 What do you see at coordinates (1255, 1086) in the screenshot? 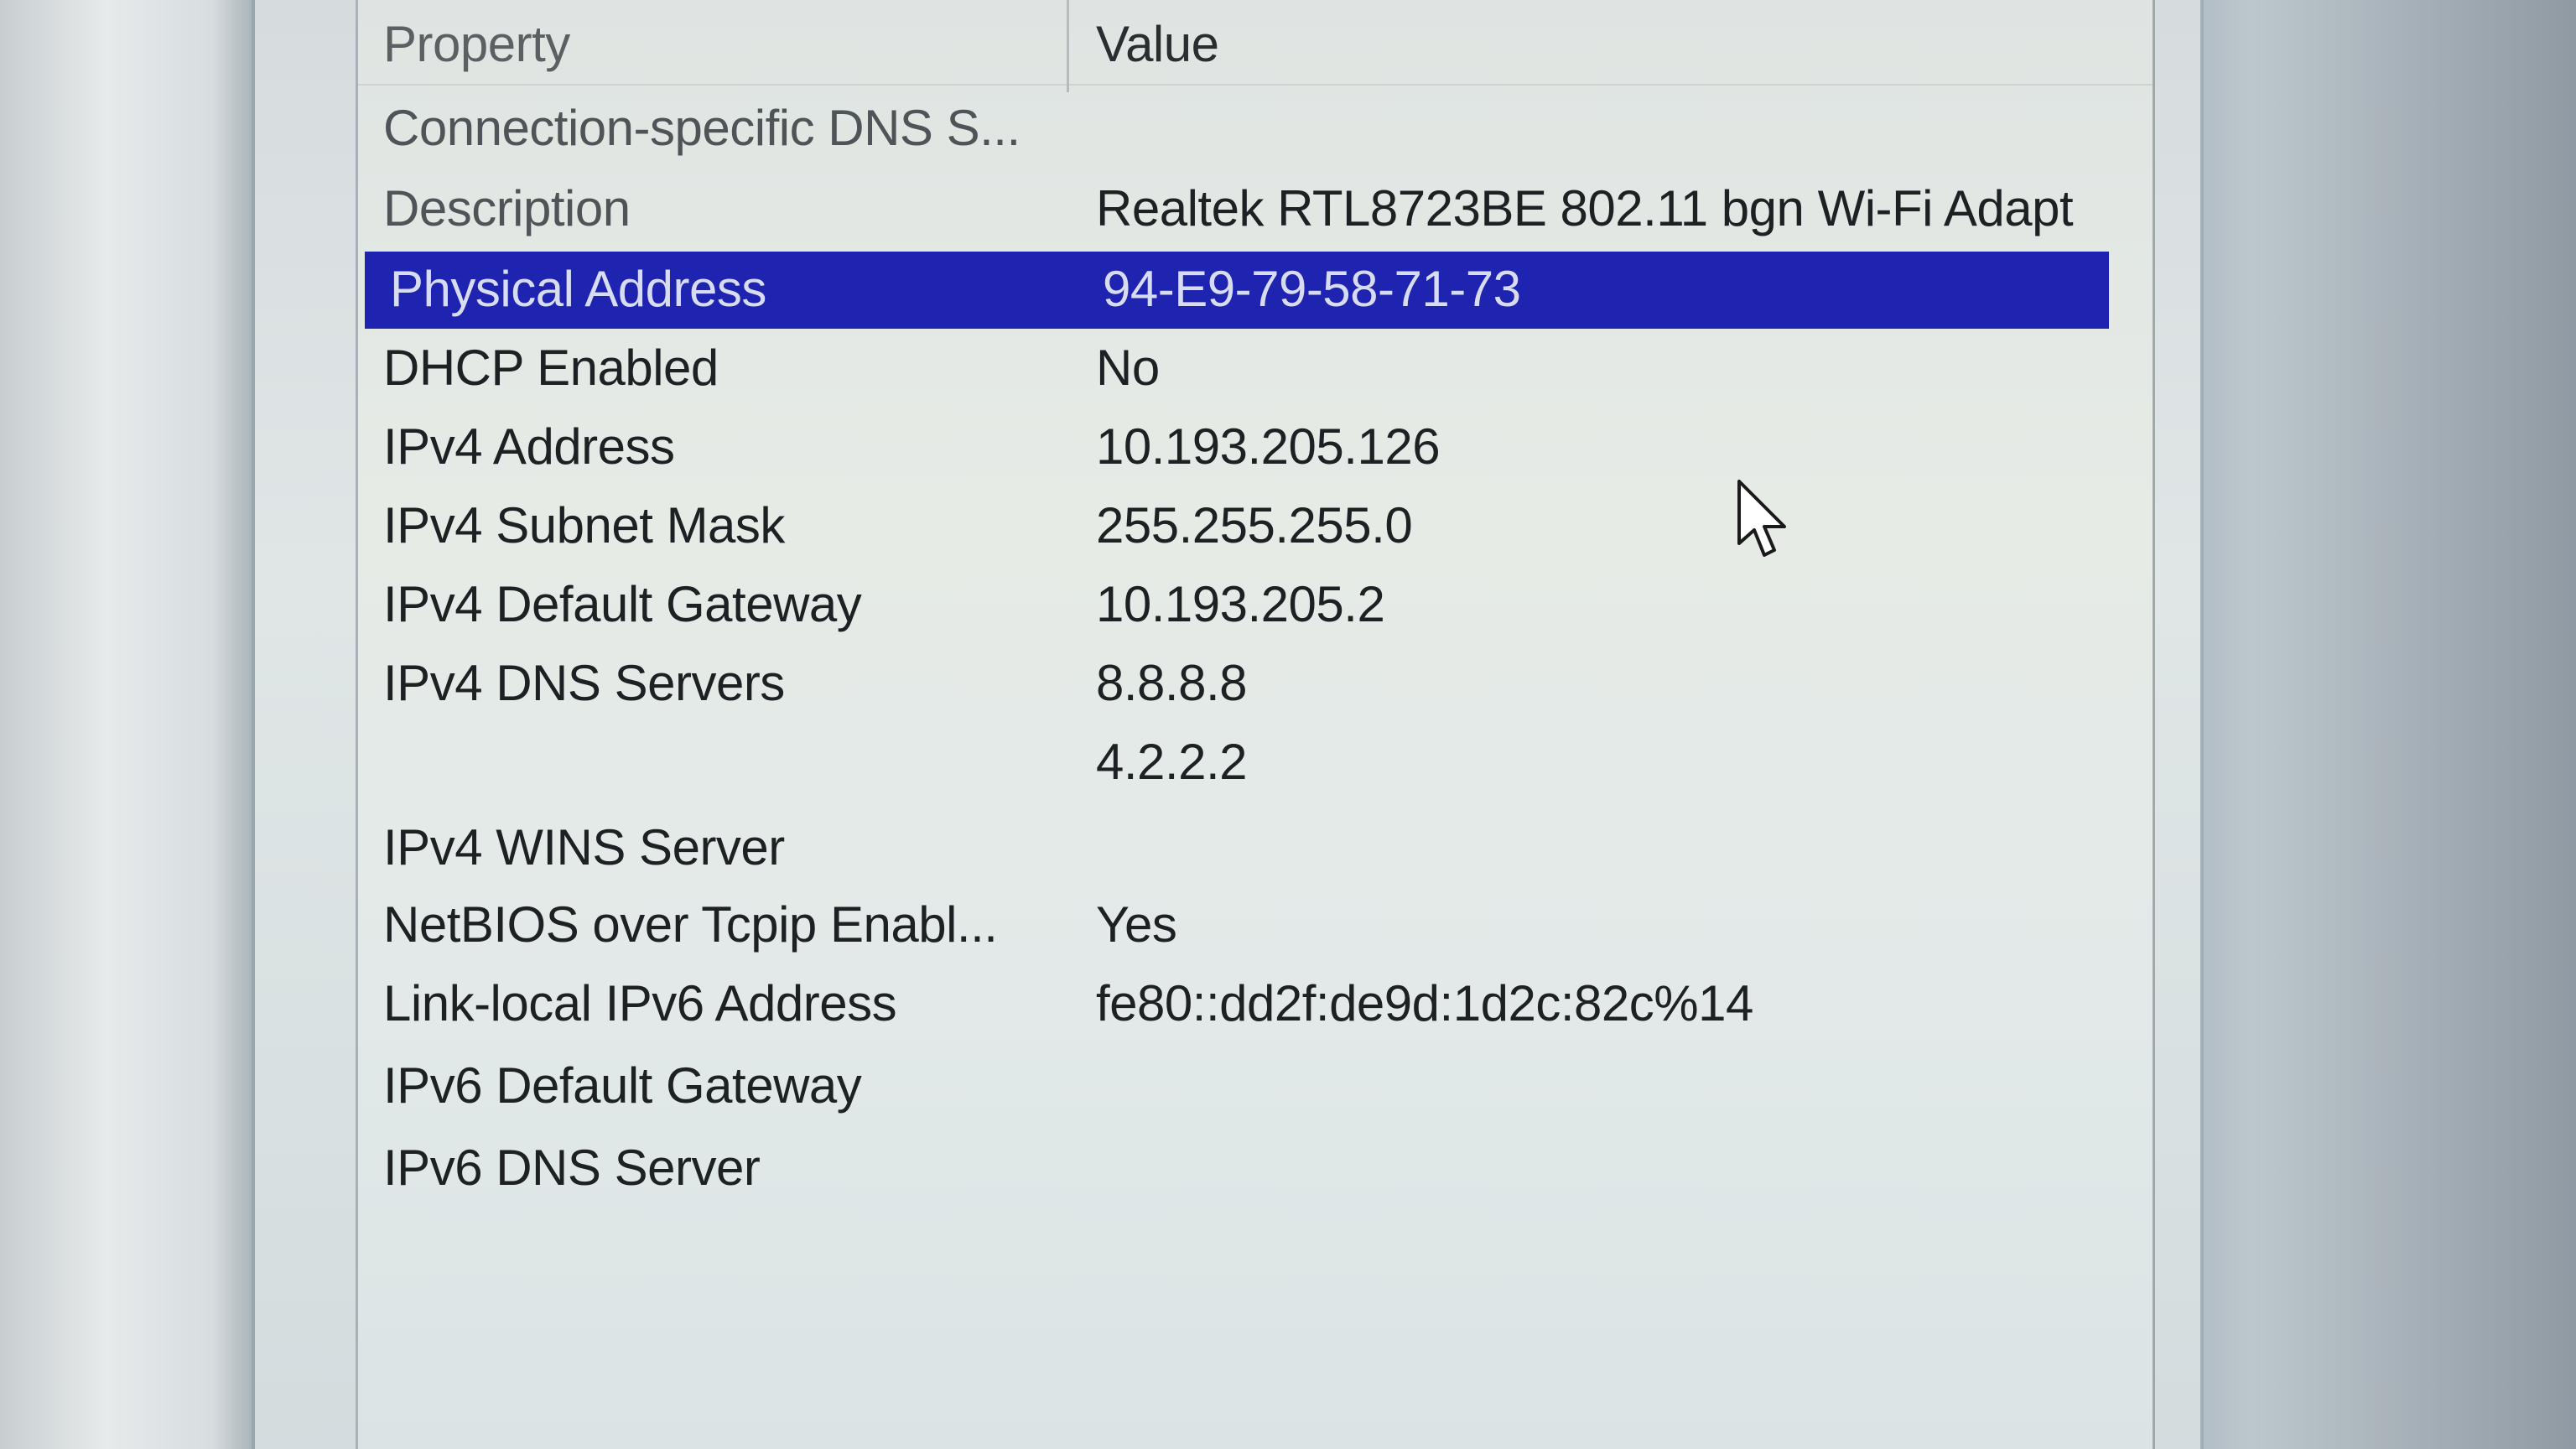
I see `table-row: IPv6 Default Gateway` at bounding box center [1255, 1086].